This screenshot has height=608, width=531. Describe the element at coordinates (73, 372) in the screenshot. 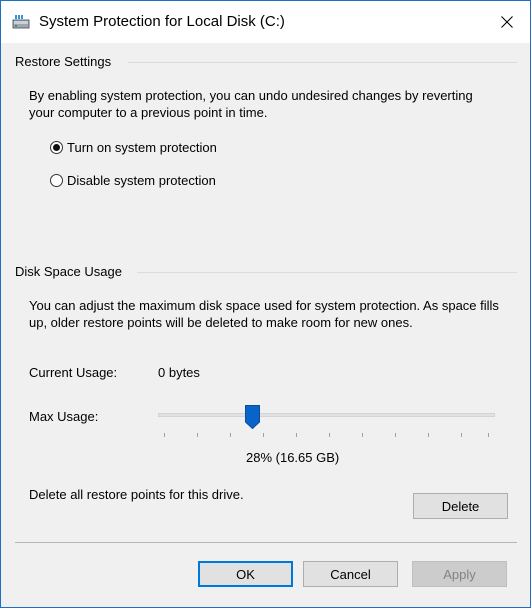

I see `current-usage-label: Current Usage:` at that location.